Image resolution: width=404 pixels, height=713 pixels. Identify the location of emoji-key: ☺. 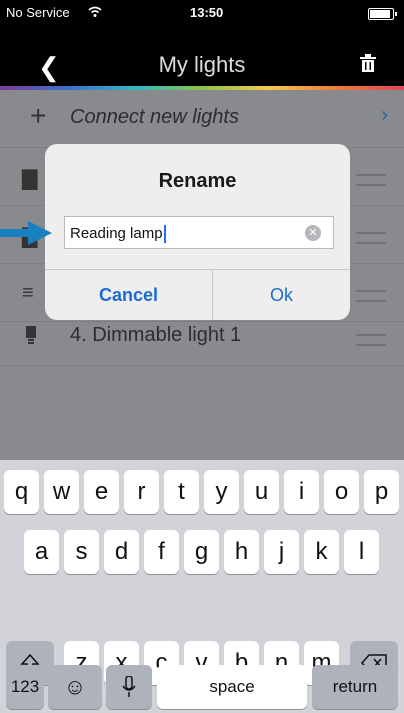
(75, 687).